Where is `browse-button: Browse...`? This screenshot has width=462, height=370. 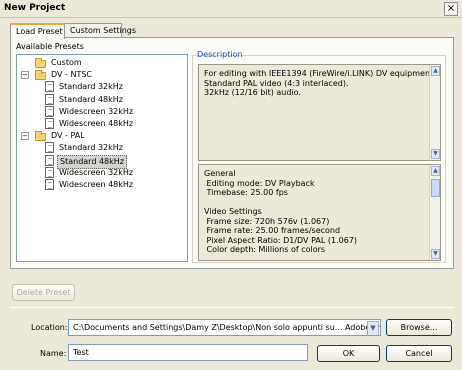 browse-button: Browse... is located at coordinates (419, 327).